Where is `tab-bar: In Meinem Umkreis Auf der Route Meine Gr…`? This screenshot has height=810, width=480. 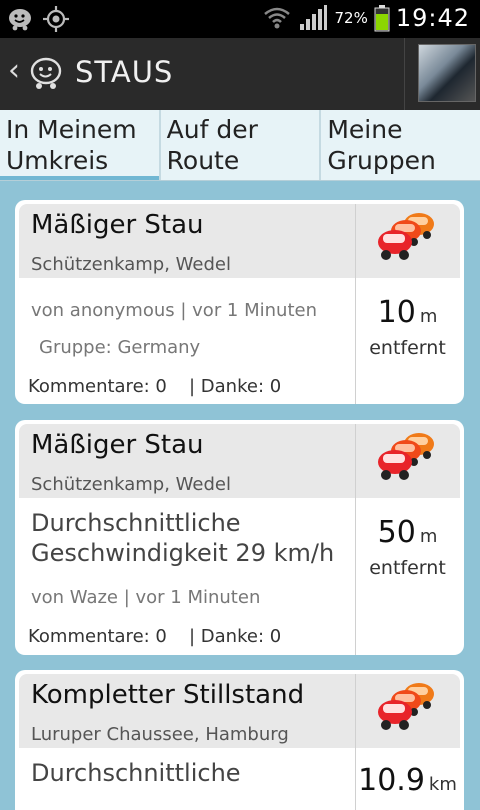
tab-bar: In Meinem Umkreis Auf der Route Meine Gr… is located at coordinates (240, 145).